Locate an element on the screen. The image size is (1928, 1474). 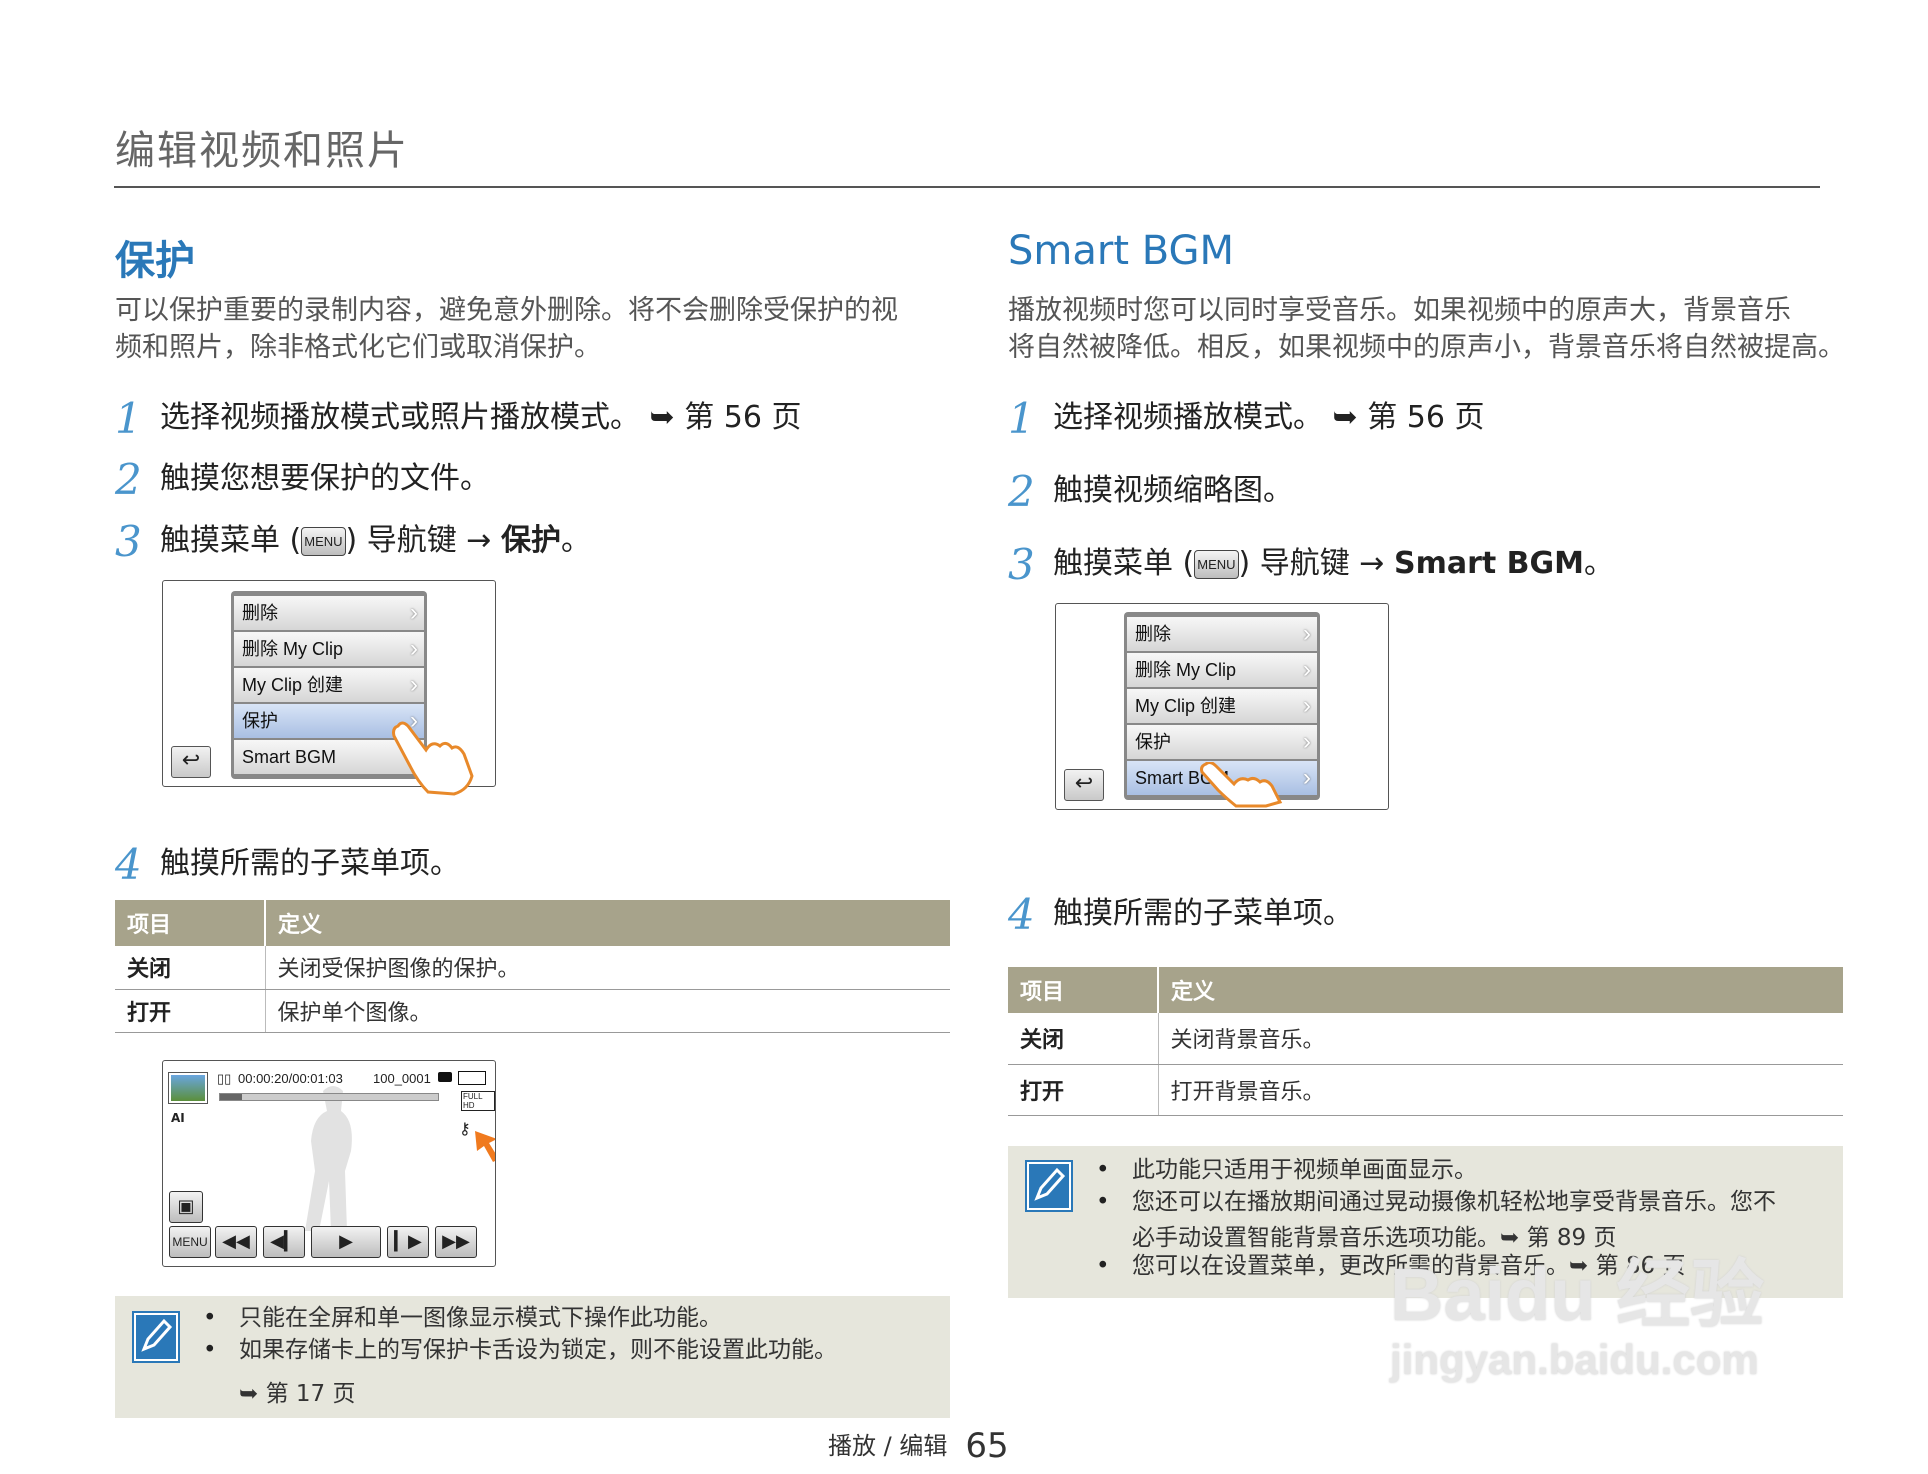
step-2: 2 触摸您想要保护的文件。 is located at coordinates (302, 478).